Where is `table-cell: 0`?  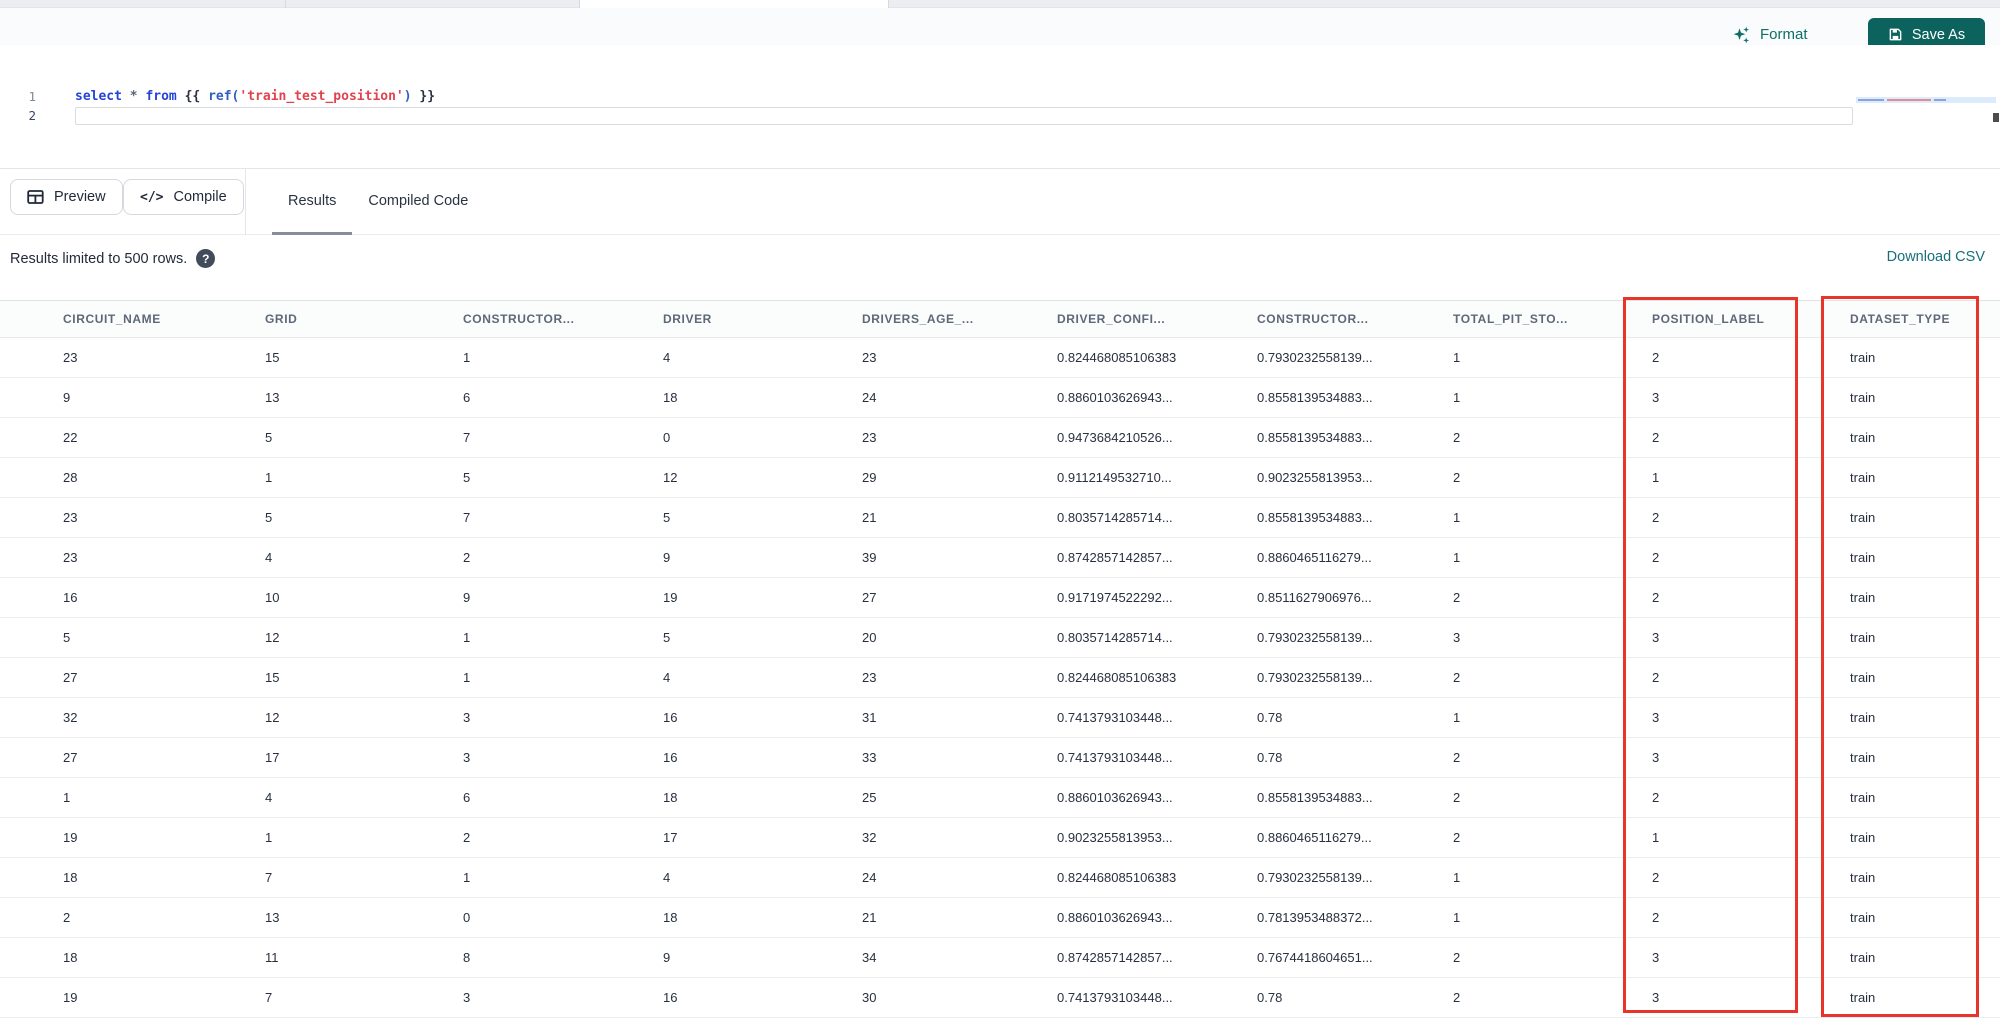 table-cell: 0 is located at coordinates (667, 437).